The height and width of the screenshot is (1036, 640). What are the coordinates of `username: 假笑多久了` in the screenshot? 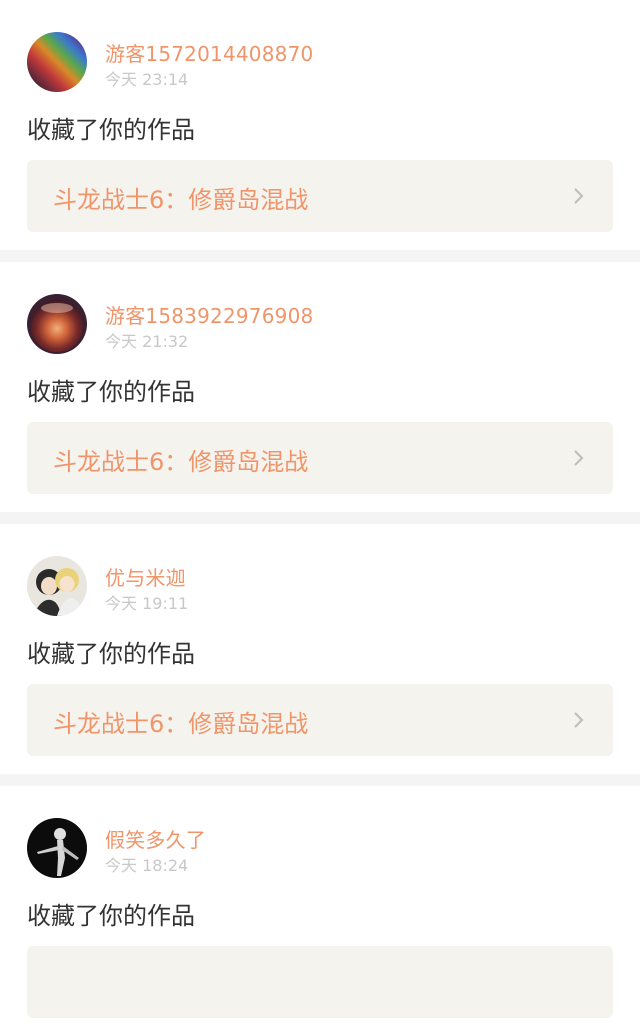 It's located at (155, 838).